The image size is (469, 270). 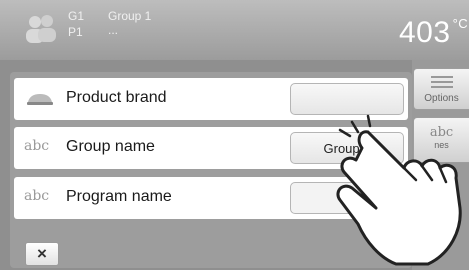 What do you see at coordinates (460, 23) in the screenshot?
I see `temperature-unit: °C` at bounding box center [460, 23].